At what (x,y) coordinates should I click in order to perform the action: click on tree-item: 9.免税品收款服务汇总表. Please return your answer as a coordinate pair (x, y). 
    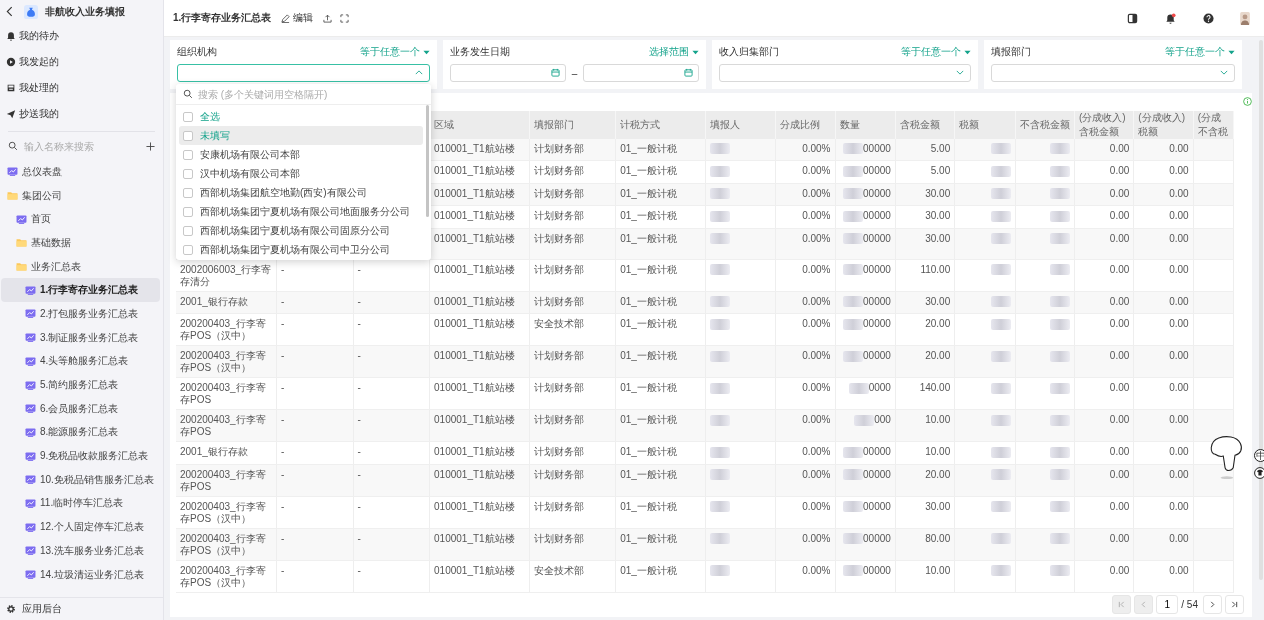
    Looking at the image, I should click on (80, 456).